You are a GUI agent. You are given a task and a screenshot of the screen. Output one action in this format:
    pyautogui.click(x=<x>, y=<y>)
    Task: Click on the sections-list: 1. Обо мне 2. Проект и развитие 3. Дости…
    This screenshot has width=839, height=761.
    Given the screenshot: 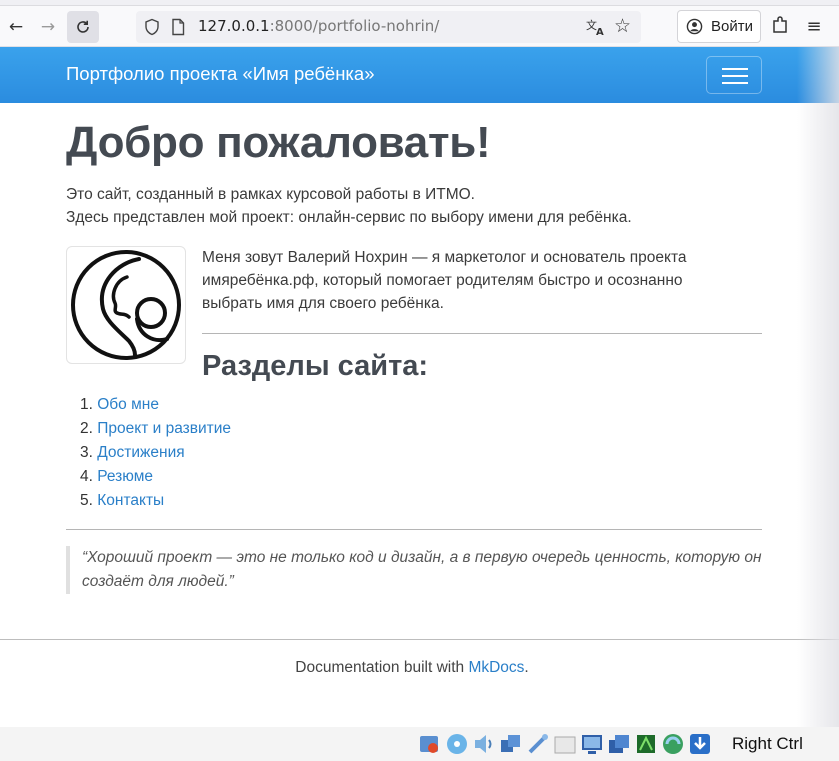 What is the action you would take?
    pyautogui.click(x=155, y=453)
    